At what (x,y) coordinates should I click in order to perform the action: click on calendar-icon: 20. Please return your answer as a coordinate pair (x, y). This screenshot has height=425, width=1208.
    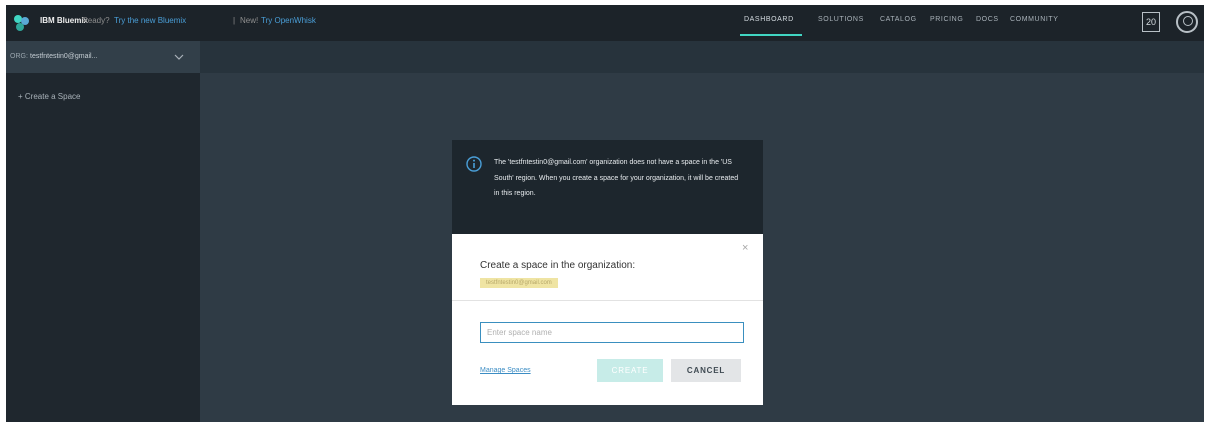
    Looking at the image, I should click on (1151, 22).